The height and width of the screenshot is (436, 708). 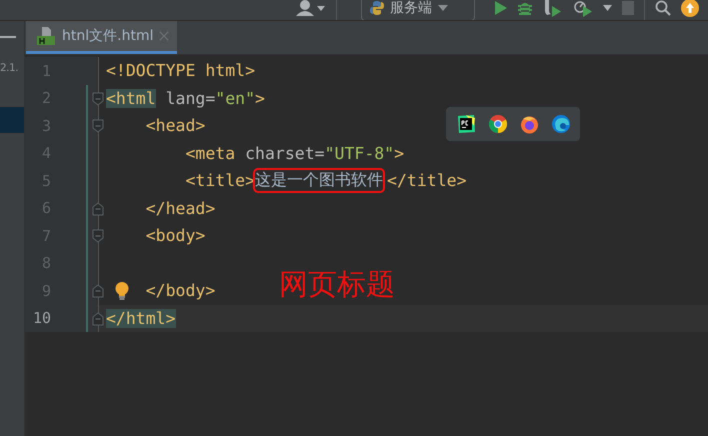 I want to click on python-icon, so click(x=377, y=8).